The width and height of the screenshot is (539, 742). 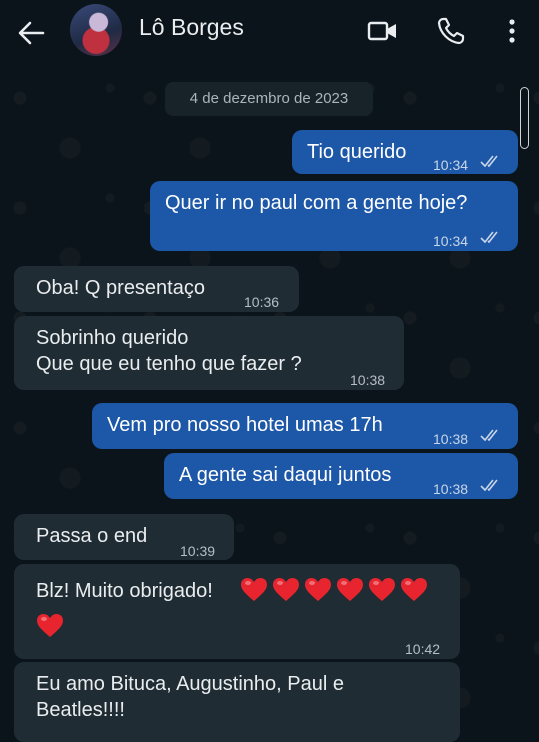 I want to click on message-bubble-outgoing: Vem pro nosso hotel umas 17h 10:38, so click(x=305, y=426).